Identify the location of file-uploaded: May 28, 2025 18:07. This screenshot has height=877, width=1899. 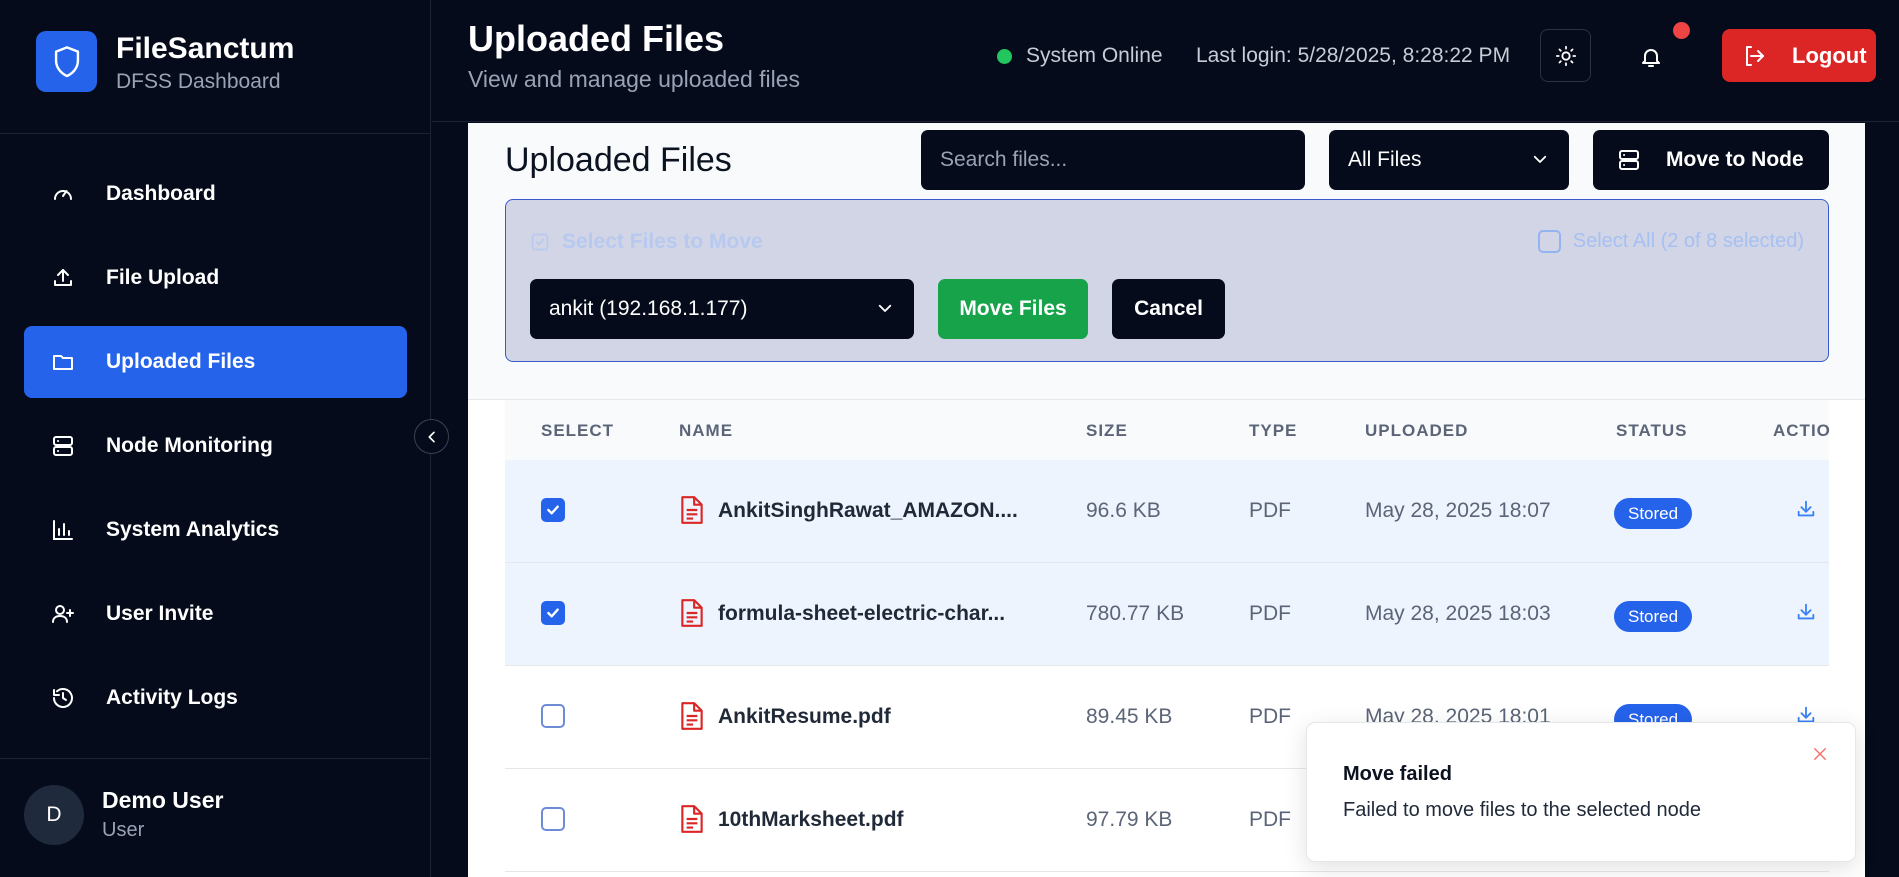
(1458, 510).